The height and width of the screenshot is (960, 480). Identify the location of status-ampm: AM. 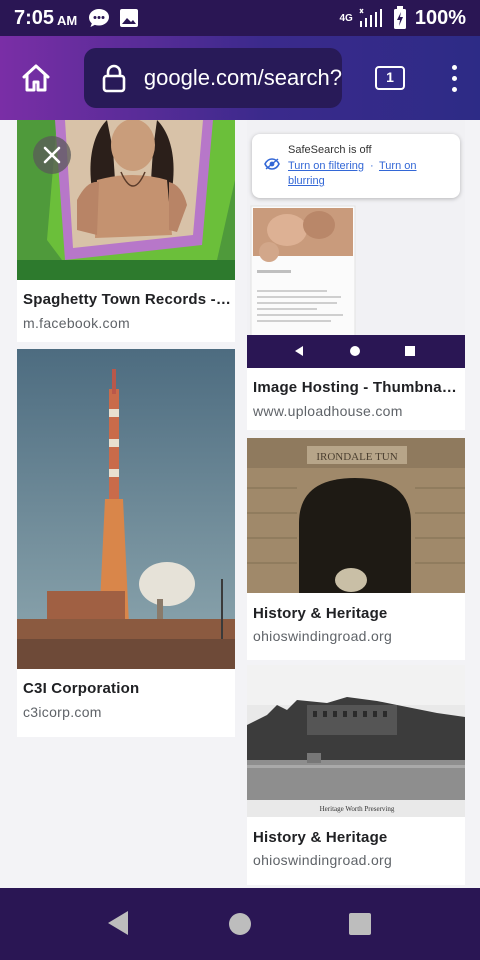
(67, 20).